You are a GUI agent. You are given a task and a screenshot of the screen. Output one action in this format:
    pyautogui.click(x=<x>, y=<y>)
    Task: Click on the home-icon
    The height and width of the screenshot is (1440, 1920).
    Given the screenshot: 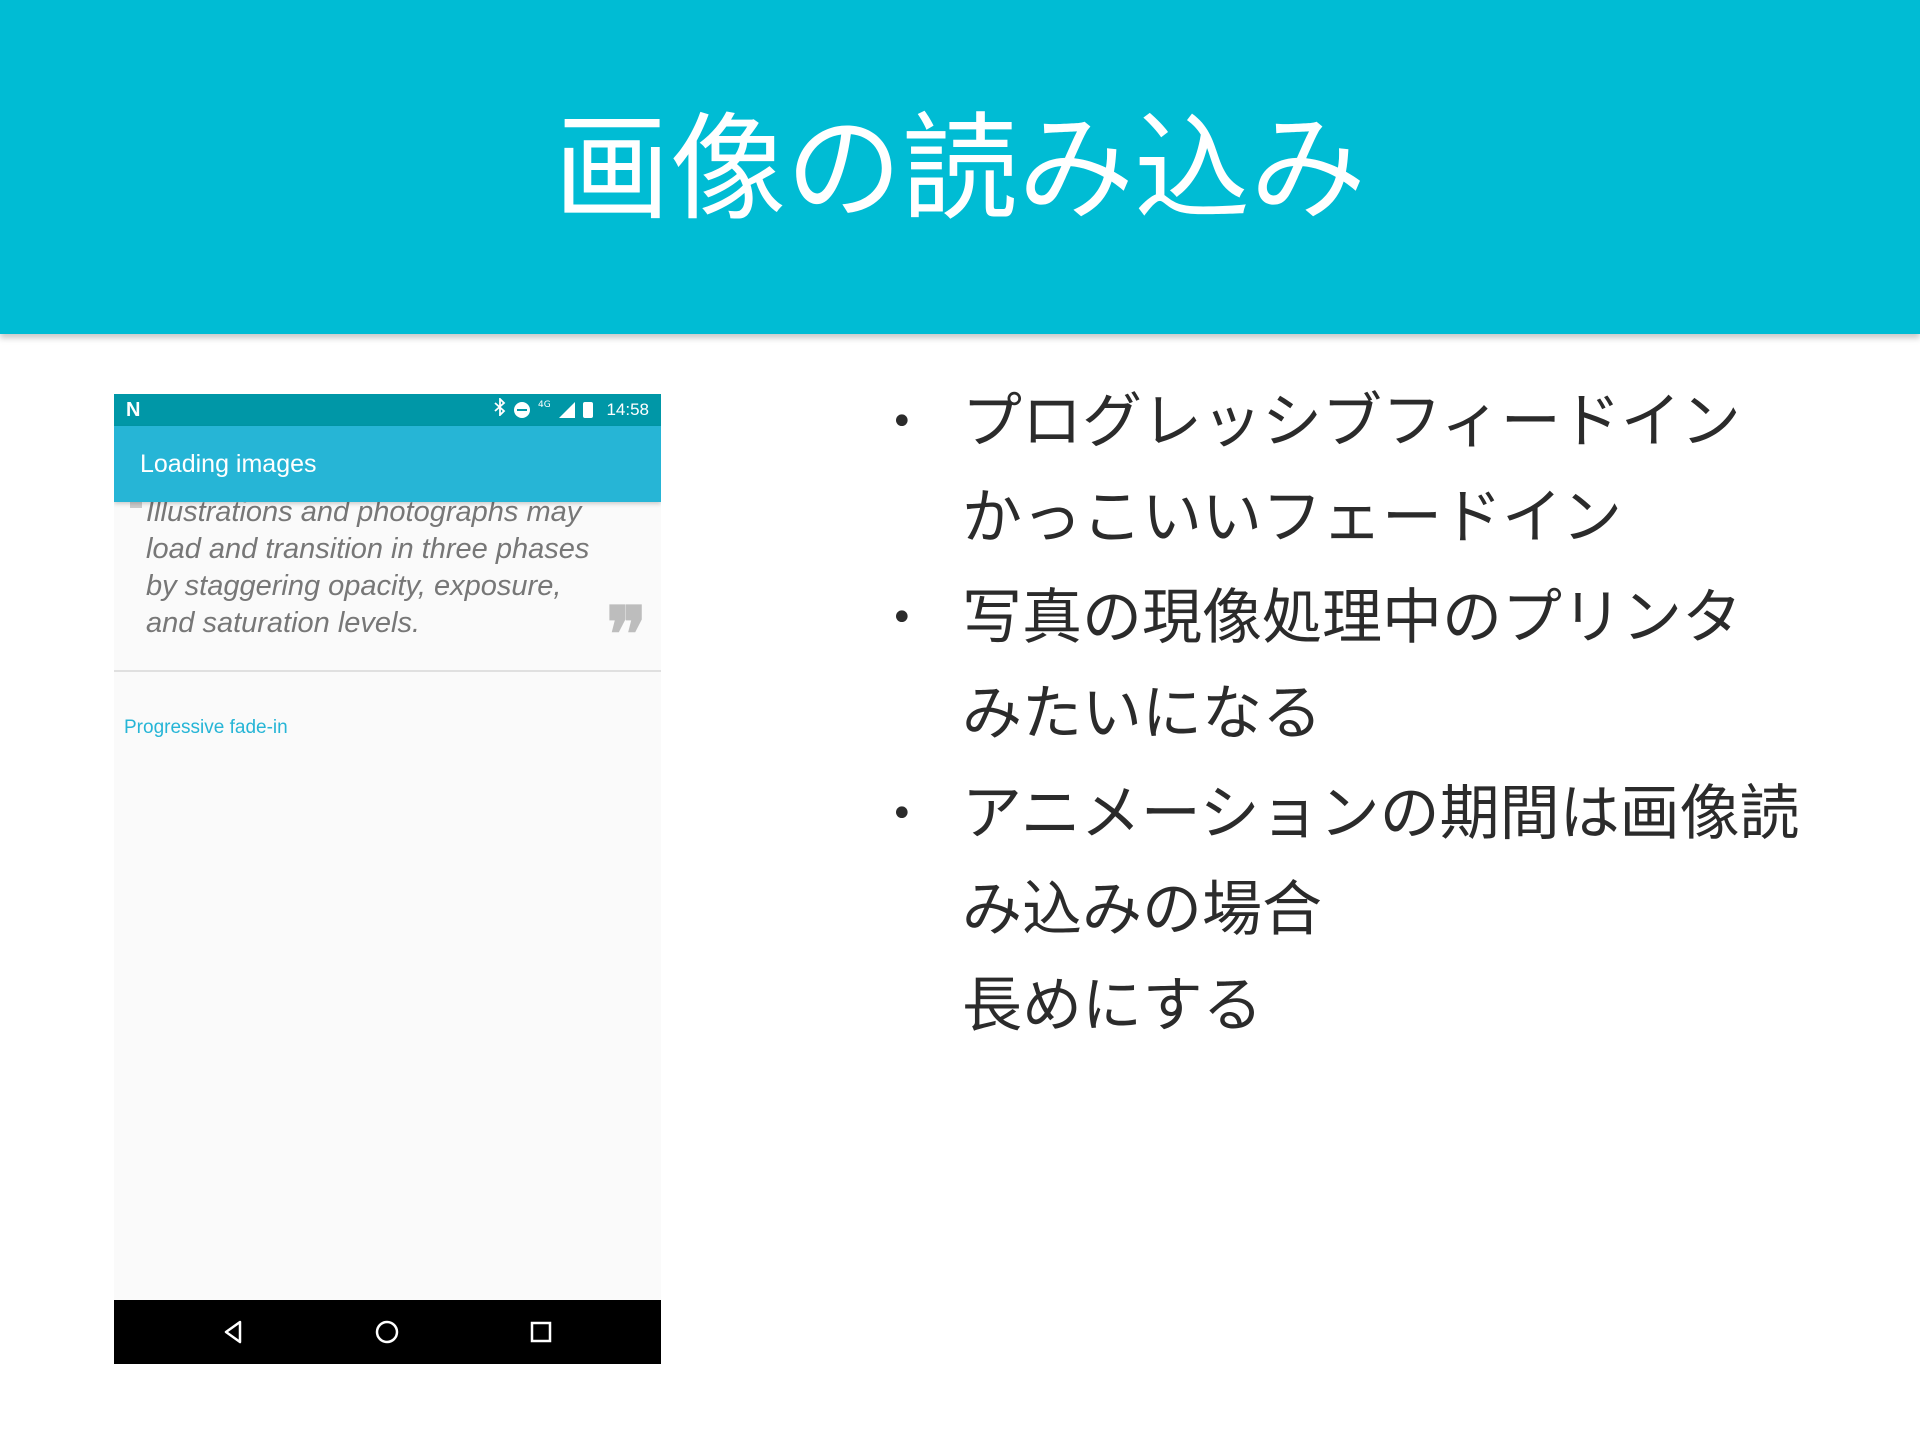 What is the action you would take?
    pyautogui.click(x=387, y=1332)
    